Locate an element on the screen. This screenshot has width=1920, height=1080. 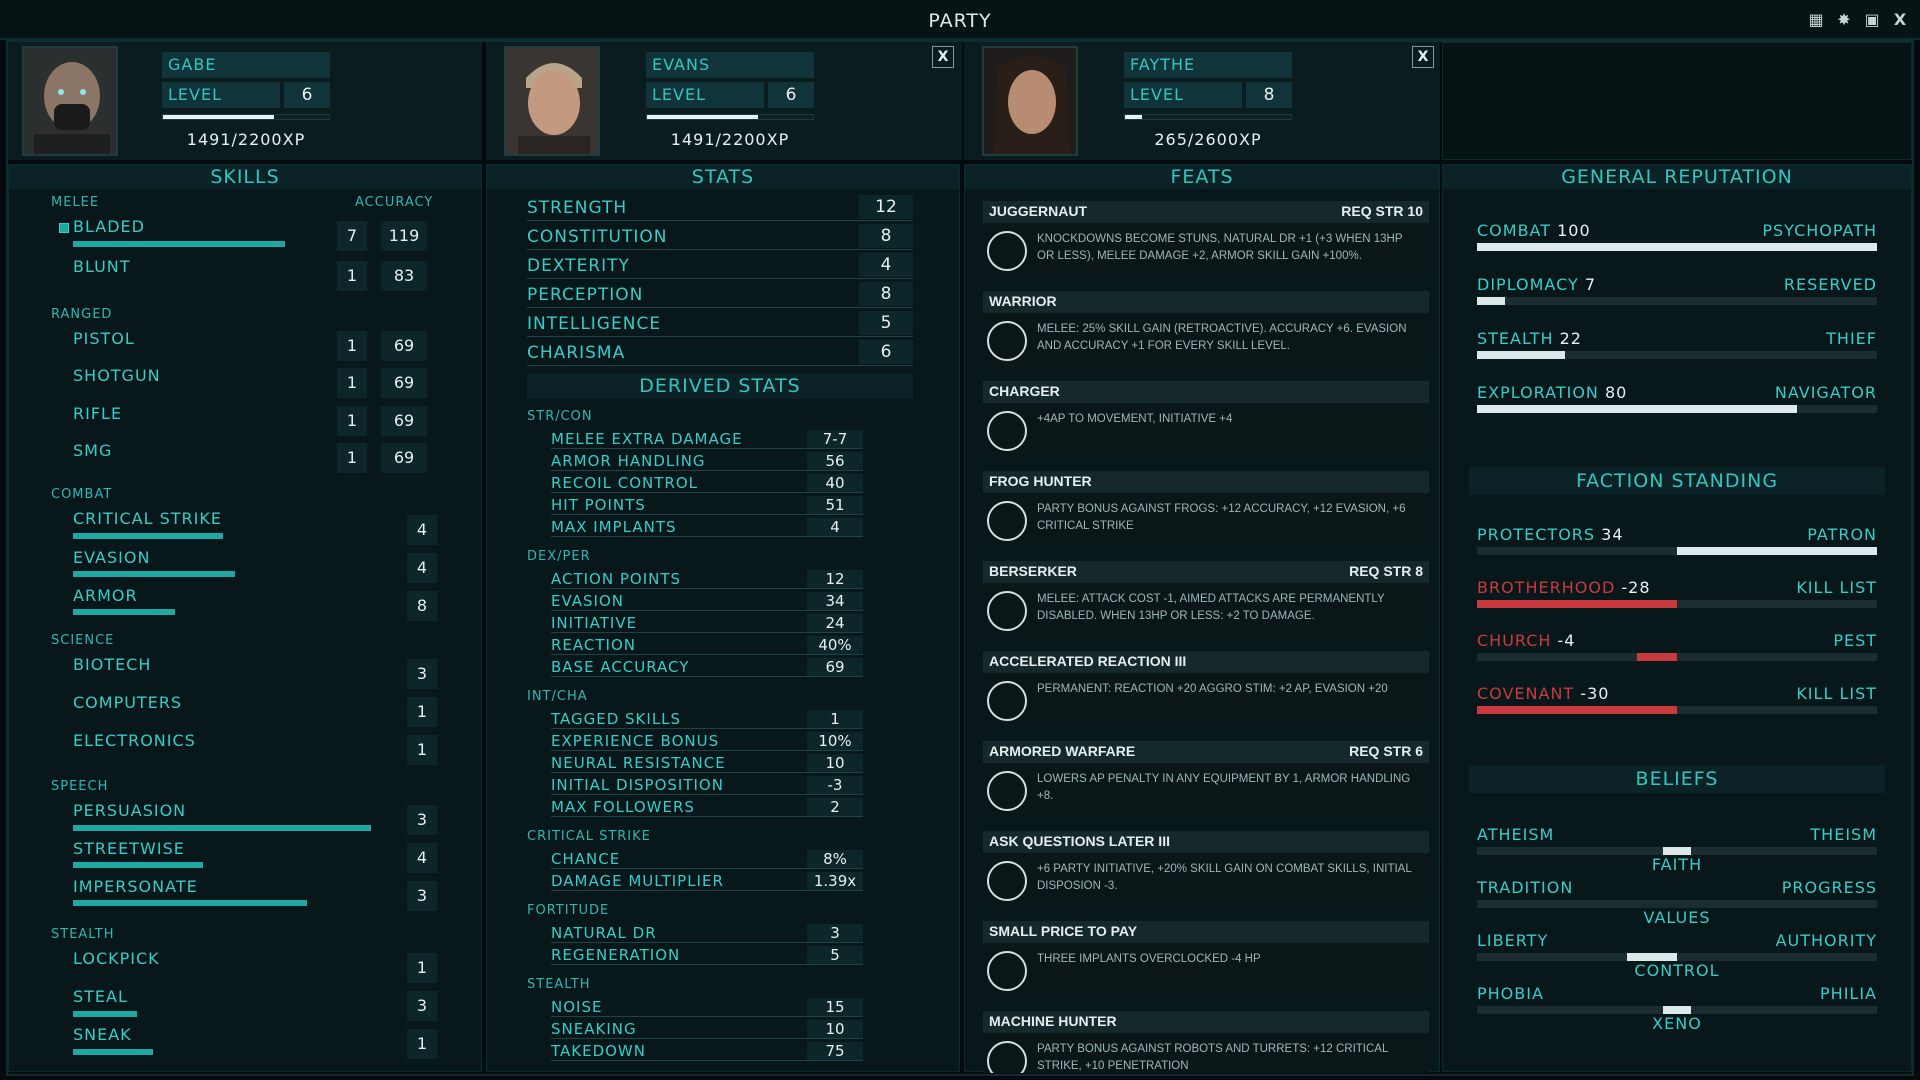
character-card-gabe: GABE LEVEL 6 1491/2200XP is located at coordinates (245, 101).